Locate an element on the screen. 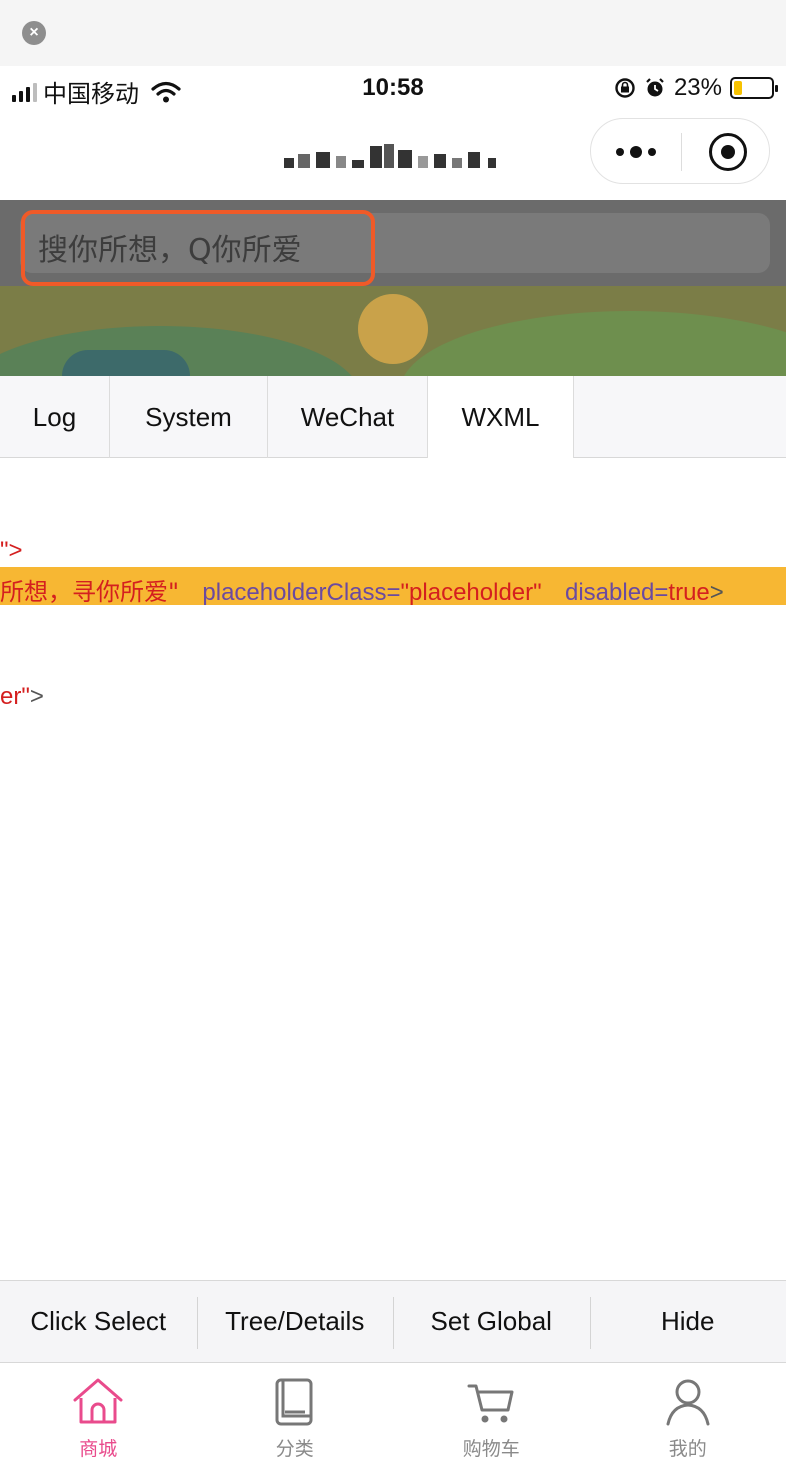 The width and height of the screenshot is (786, 1464). battery-percent: 23% is located at coordinates (697, 87).